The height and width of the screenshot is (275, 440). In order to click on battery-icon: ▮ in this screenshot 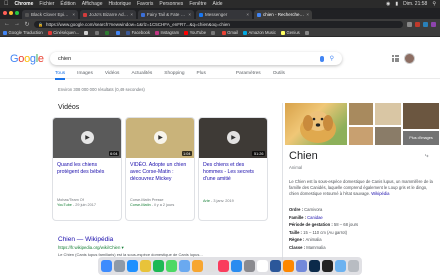, I will do `click(396, 4)`.